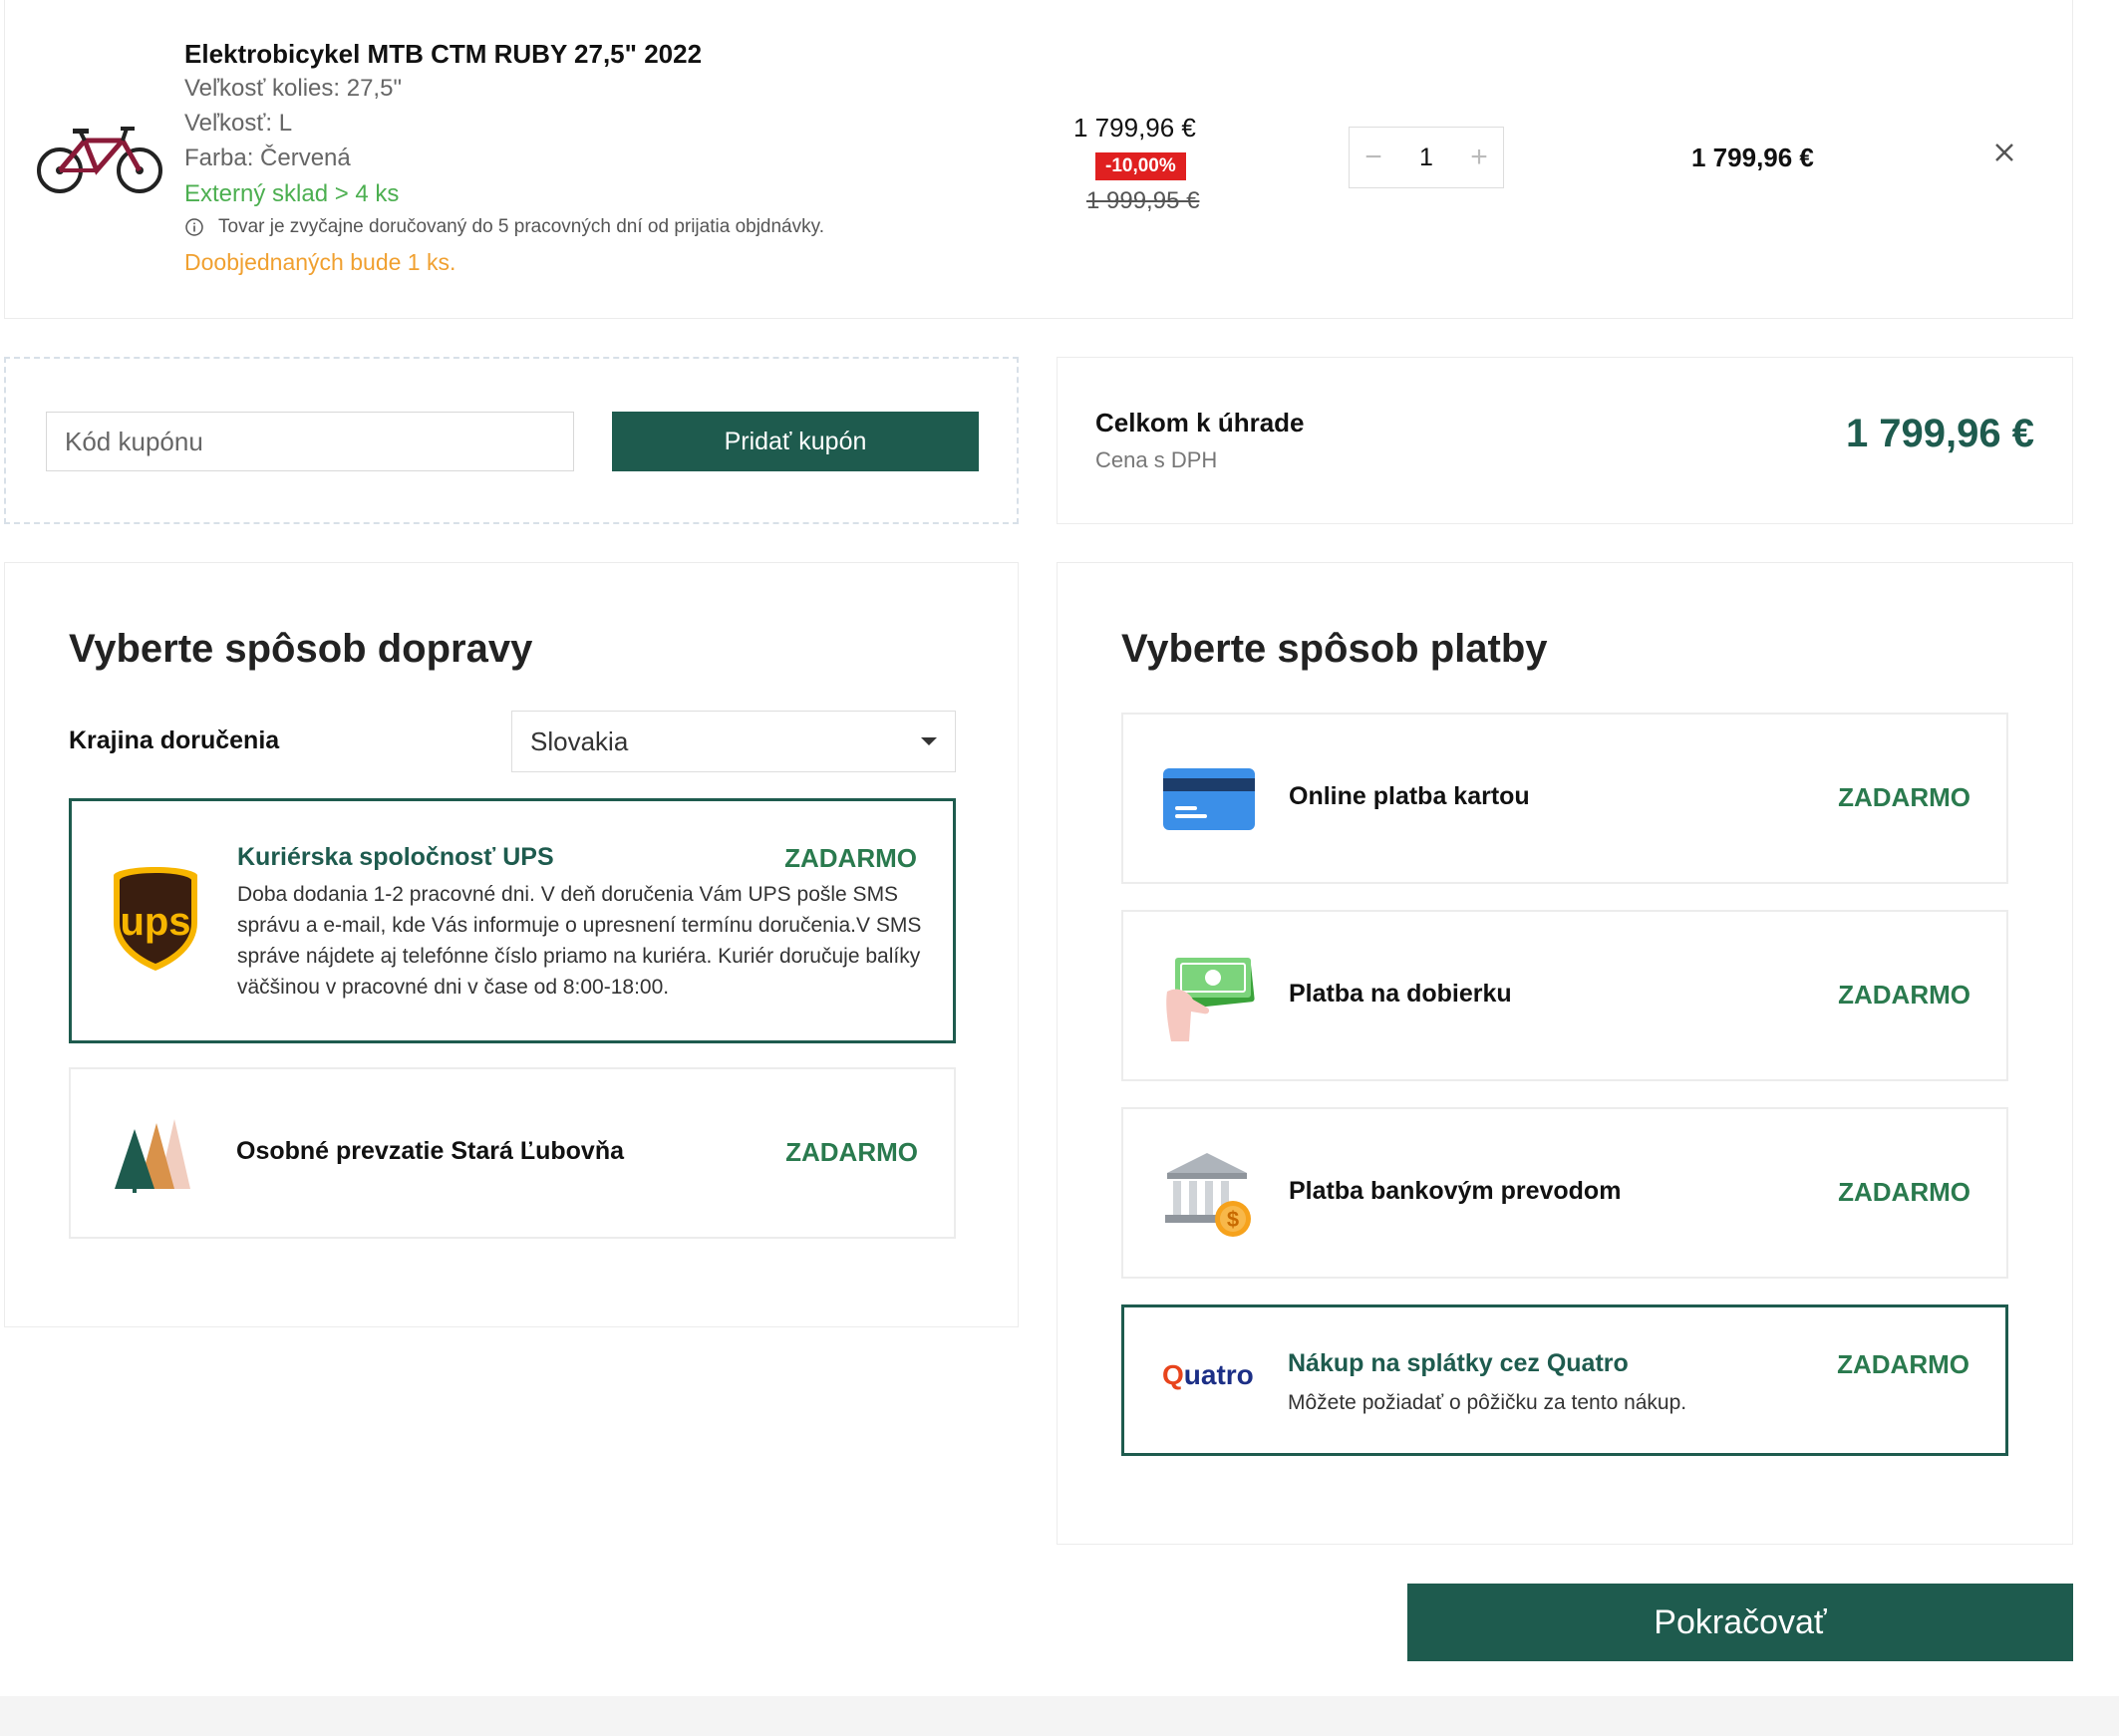 The height and width of the screenshot is (1736, 2119). I want to click on continue-button: Pokračovať, so click(1740, 1622).